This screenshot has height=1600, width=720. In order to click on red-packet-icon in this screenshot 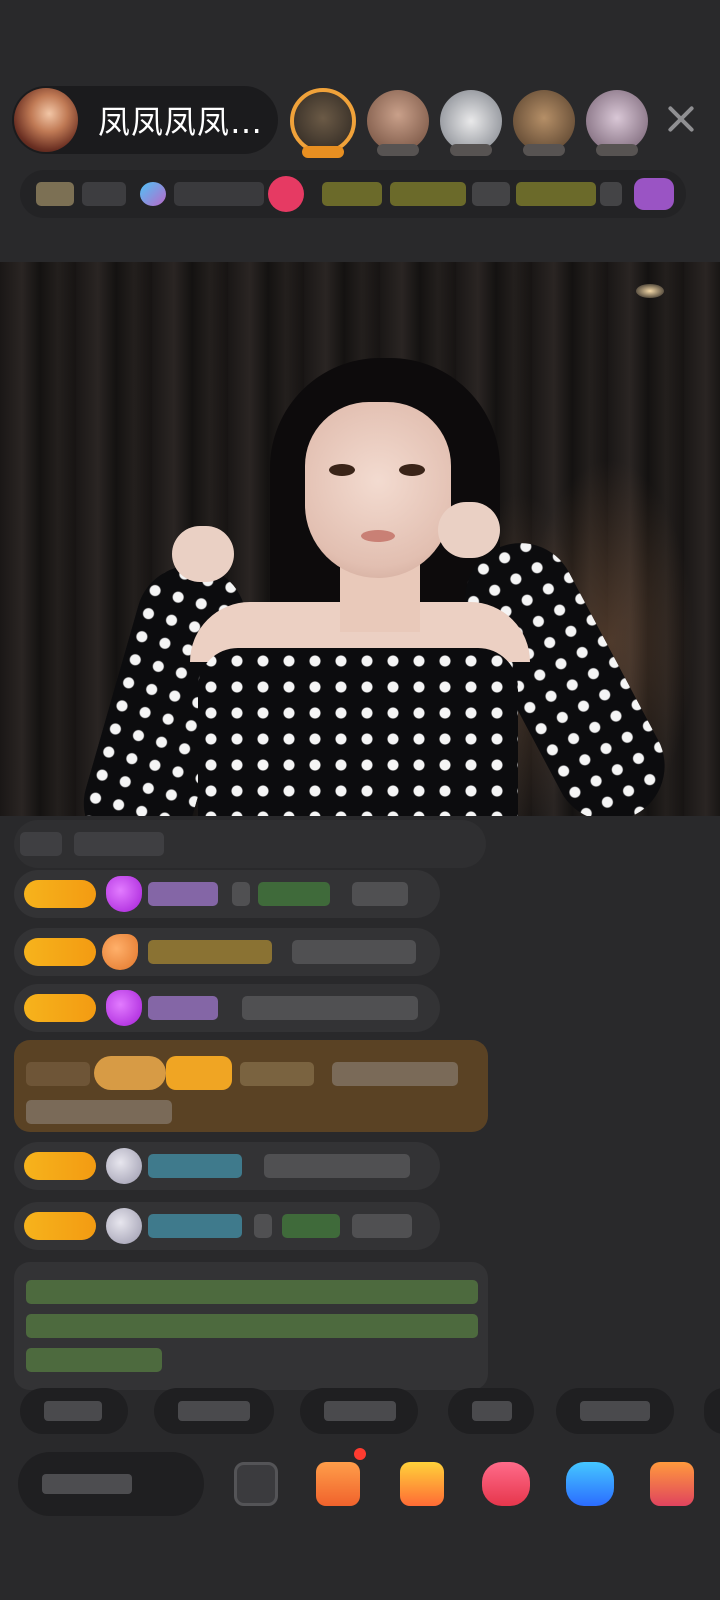, I will do `click(422, 1484)`.